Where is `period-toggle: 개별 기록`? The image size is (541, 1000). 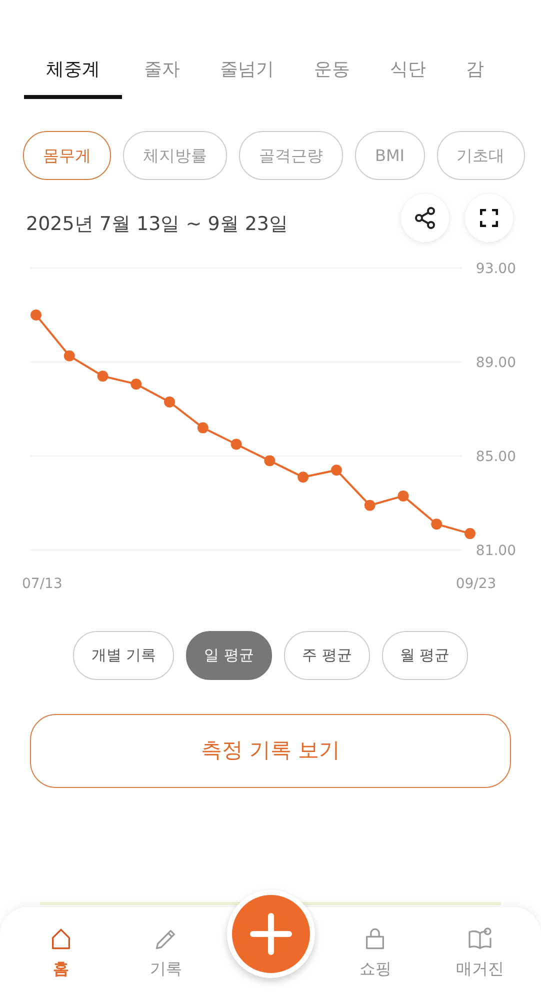 period-toggle: 개별 기록 is located at coordinates (123, 655).